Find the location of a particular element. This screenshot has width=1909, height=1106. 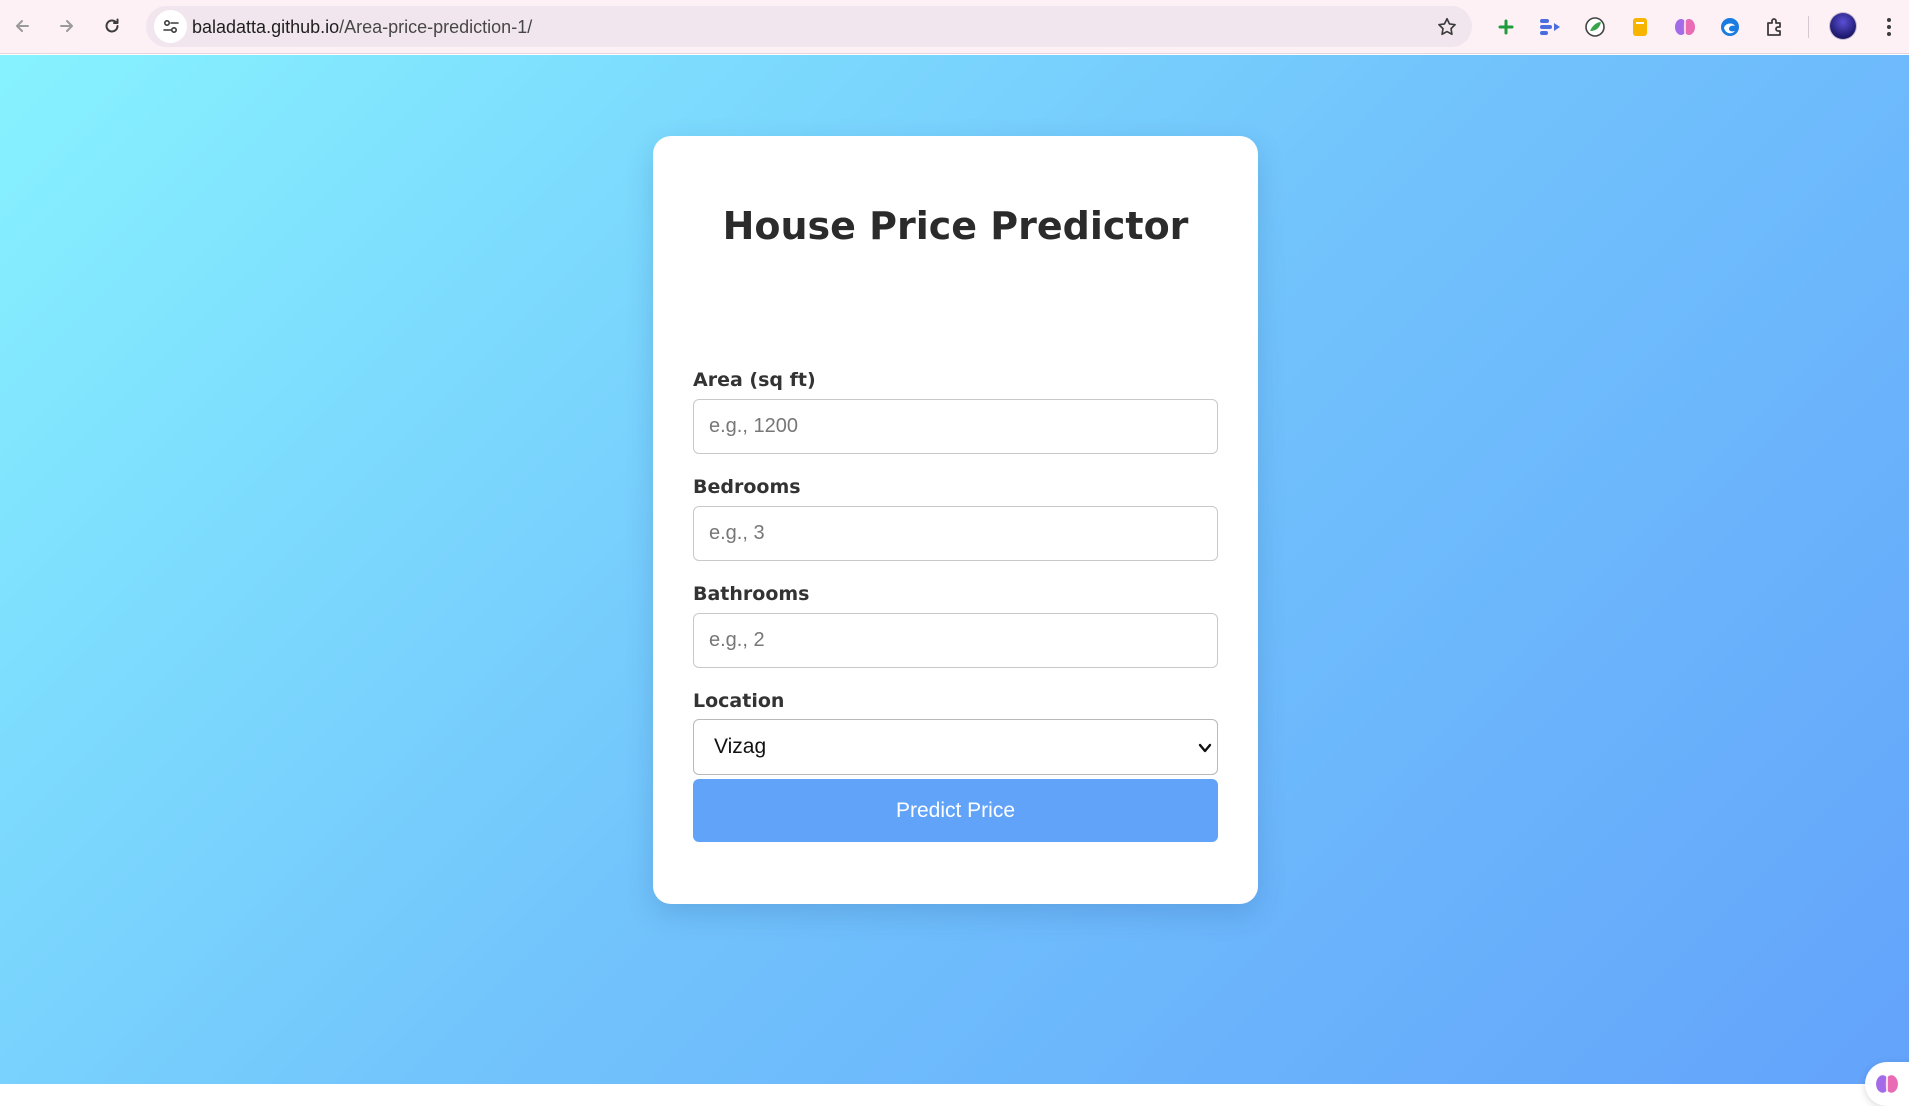

note-extension-icon is located at coordinates (1640, 27).